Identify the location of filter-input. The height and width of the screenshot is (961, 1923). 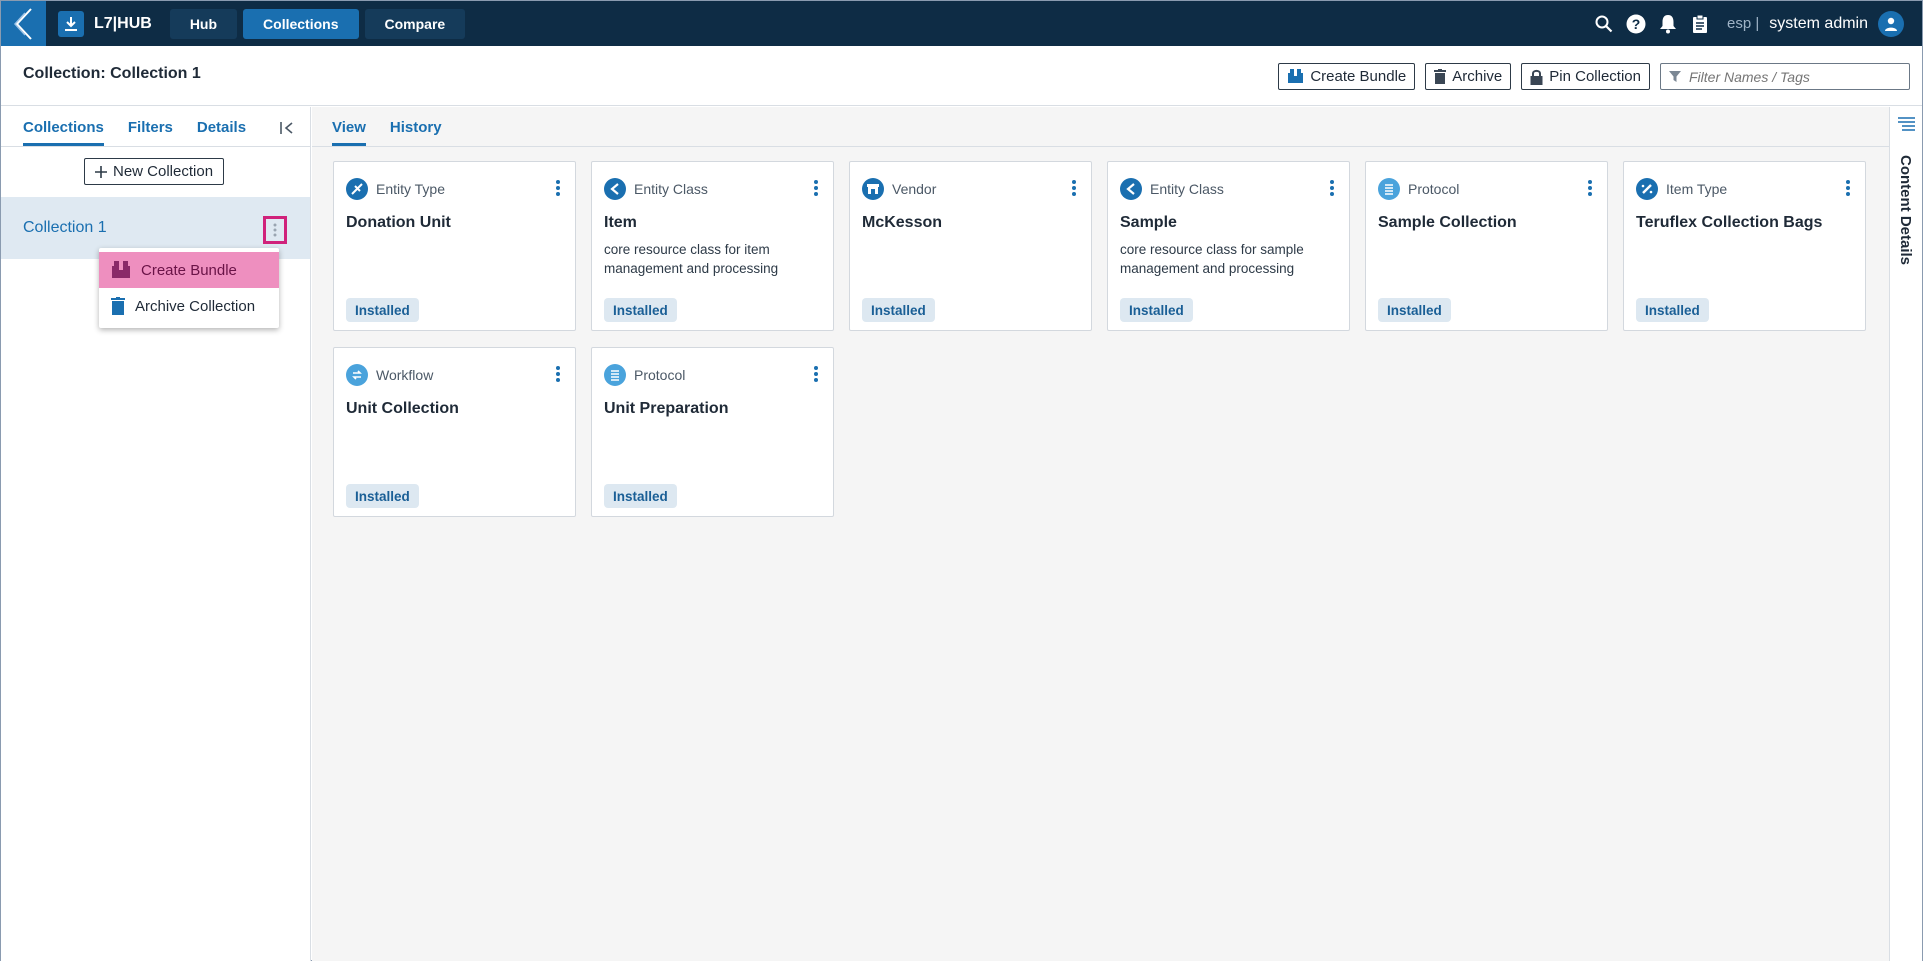
(1794, 76).